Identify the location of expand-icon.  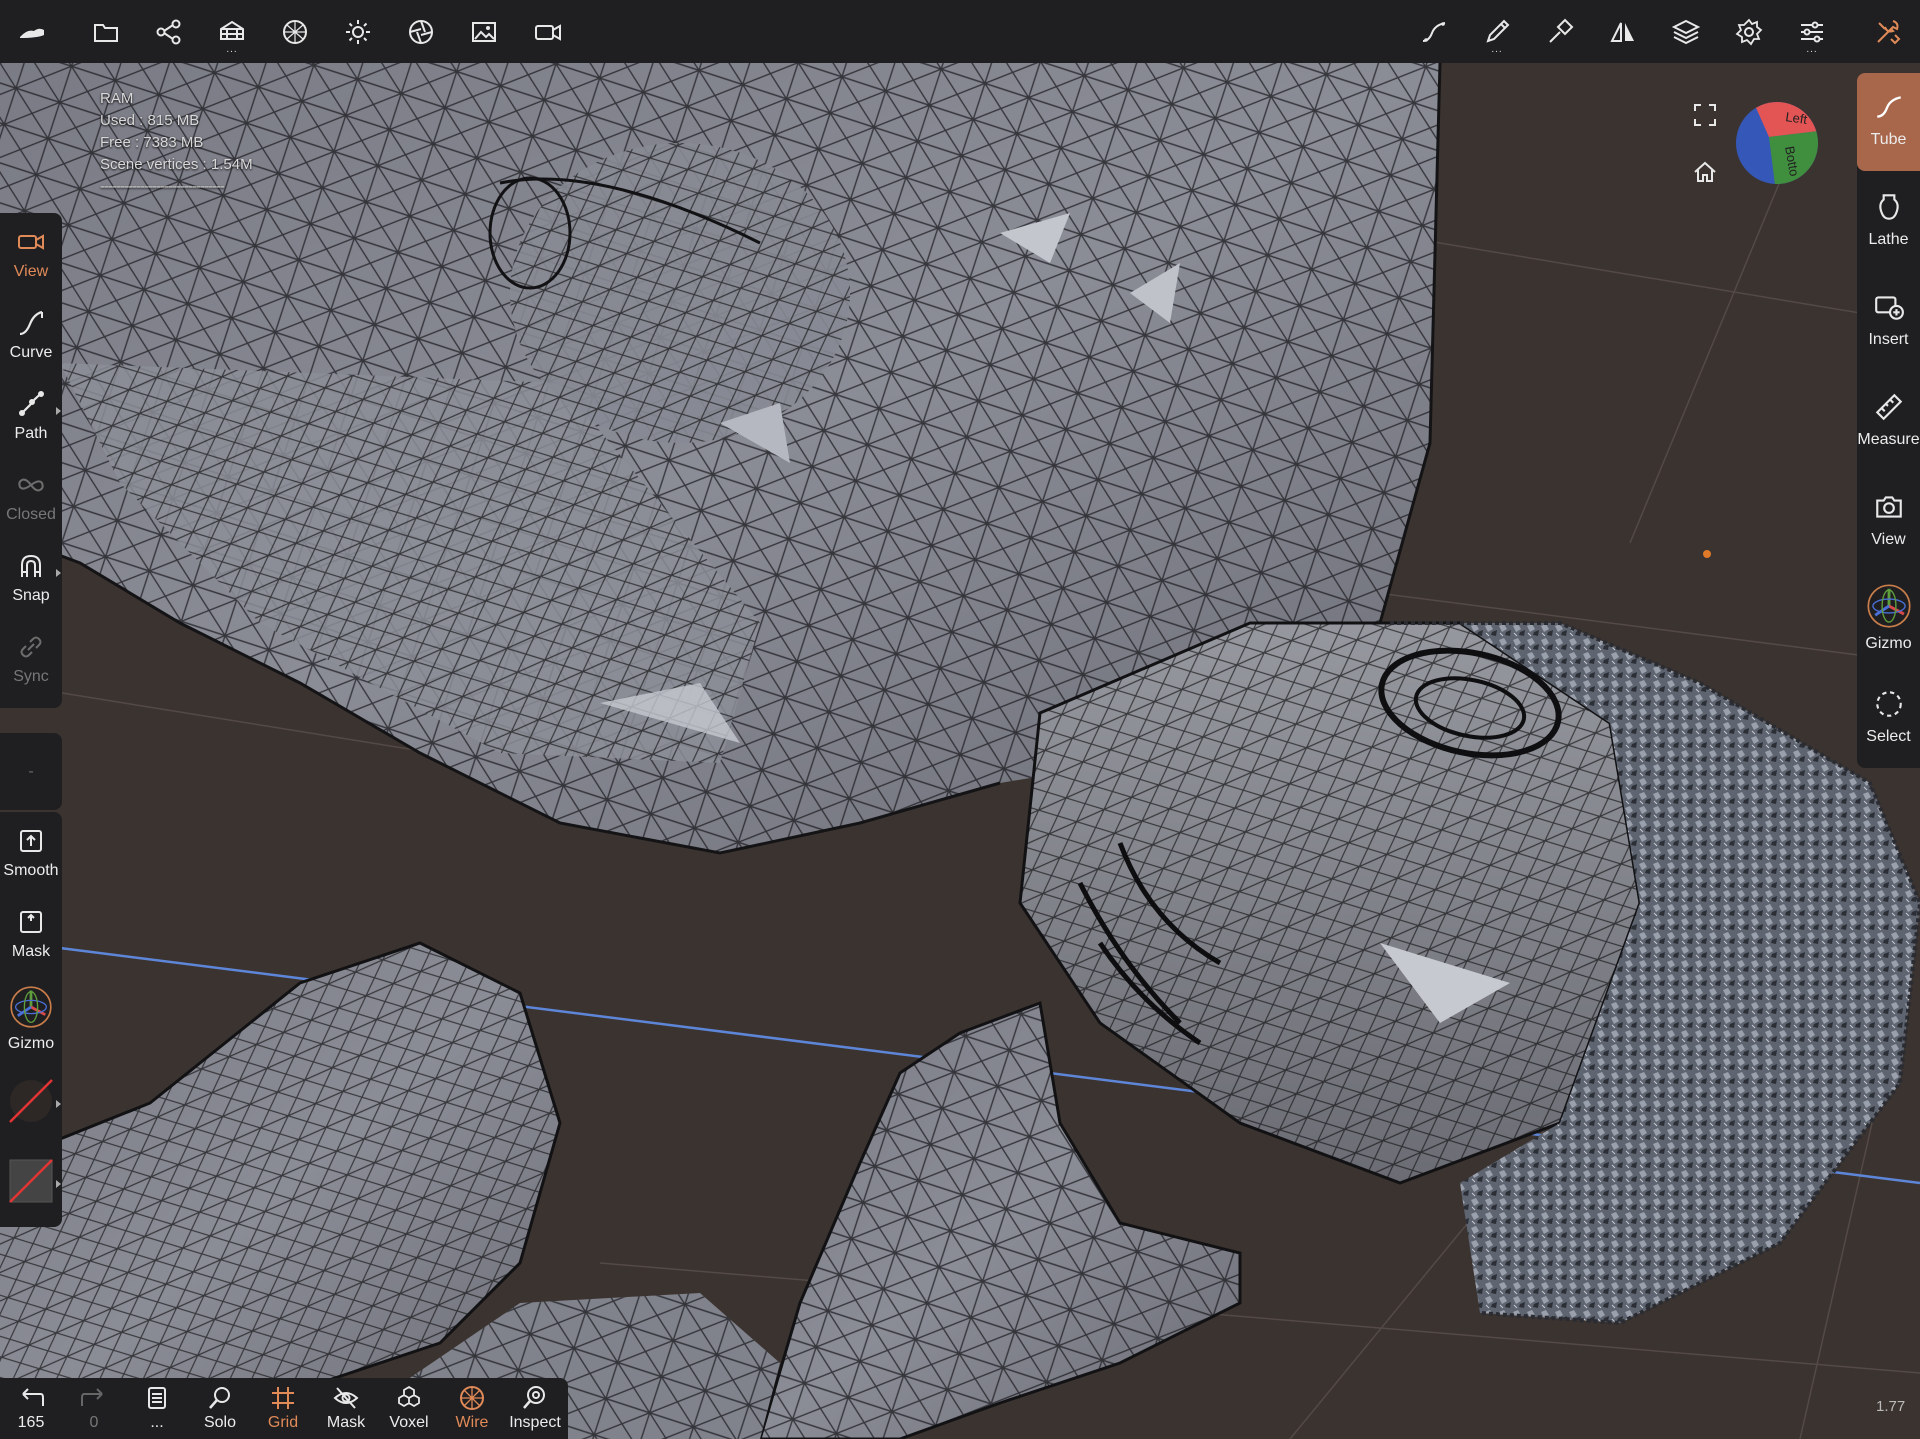
(1705, 115).